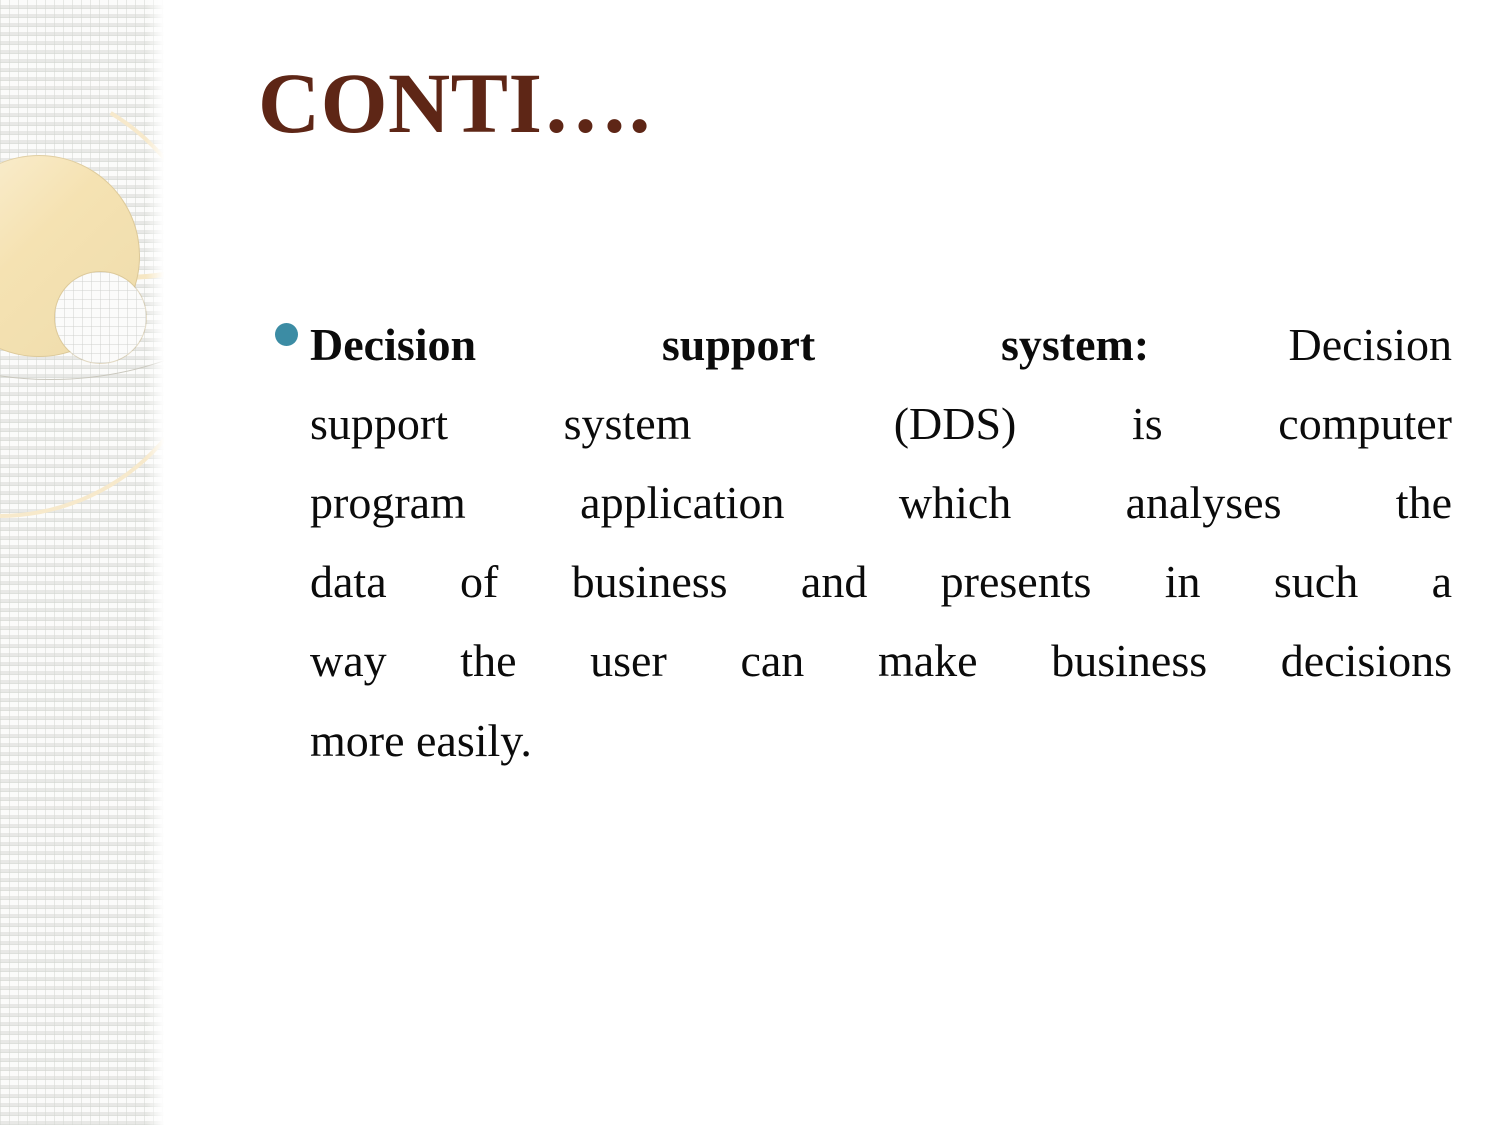 The width and height of the screenshot is (1500, 1125). I want to click on body-line-1: Decision support system: Decision, so click(881, 344).